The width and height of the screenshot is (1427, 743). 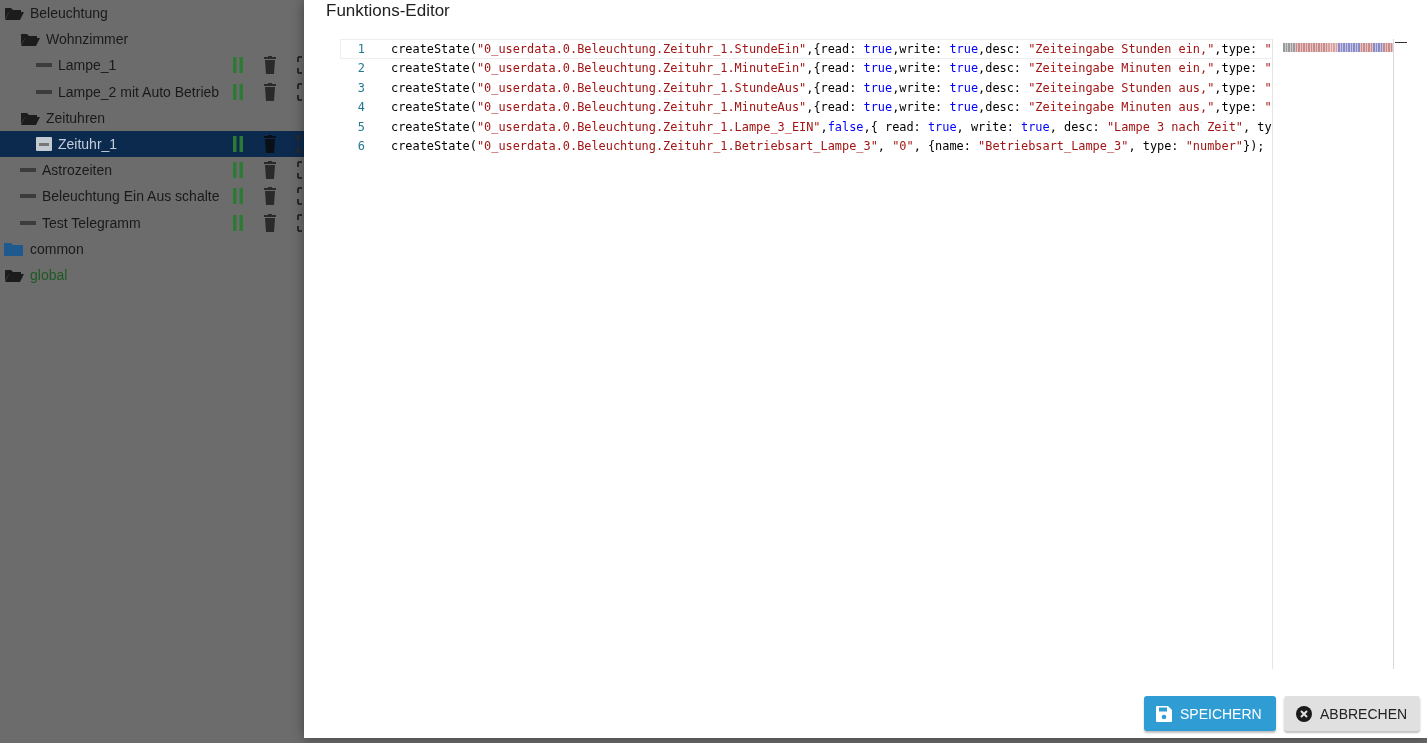 I want to click on folder-label: Zeituhren, so click(x=175, y=117).